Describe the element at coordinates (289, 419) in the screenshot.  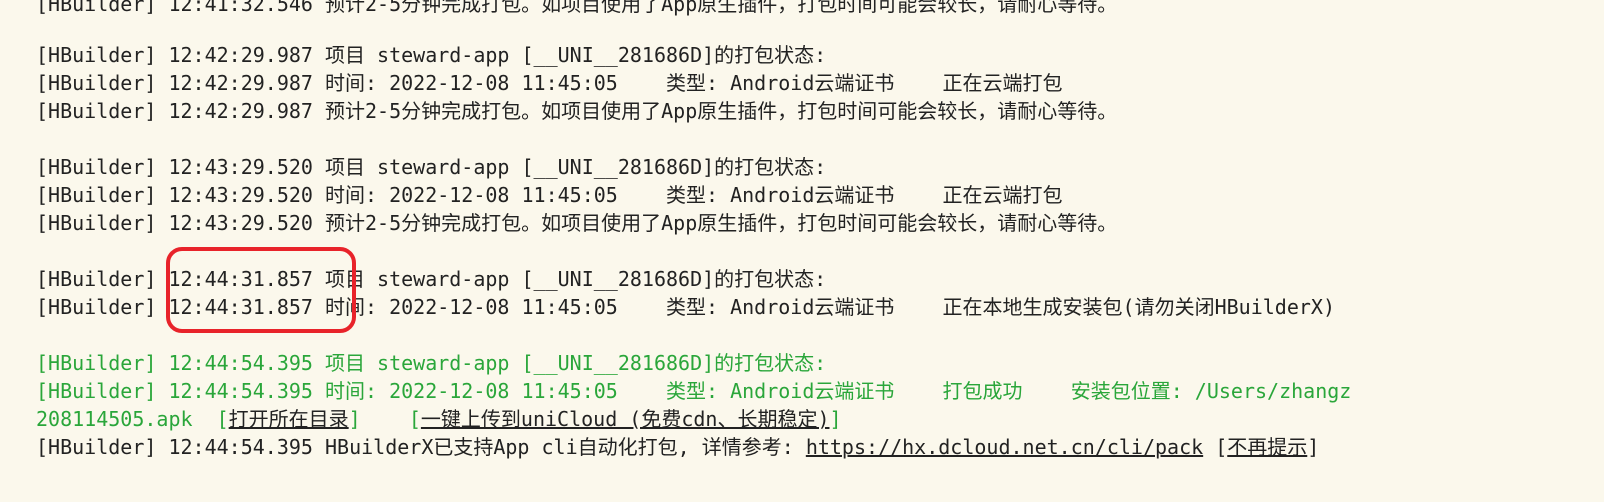
I see `open-directory-link: 打开所在目录` at that location.